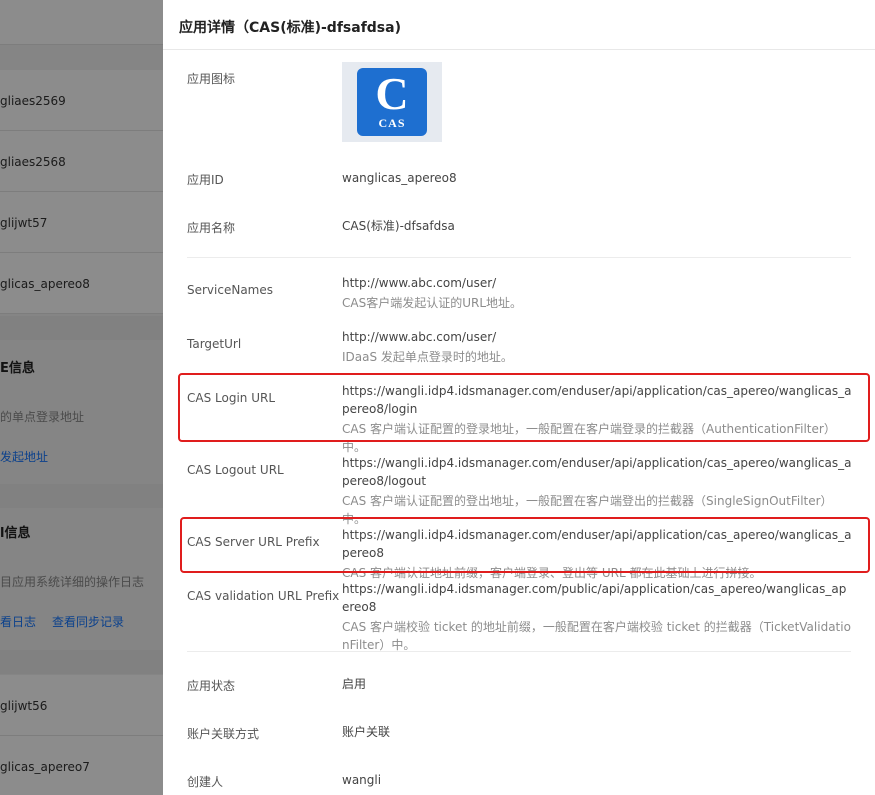 The height and width of the screenshot is (795, 875). I want to click on drawer-header: 应用详情（CAS(标准)-dfsafdsa), so click(519, 25).